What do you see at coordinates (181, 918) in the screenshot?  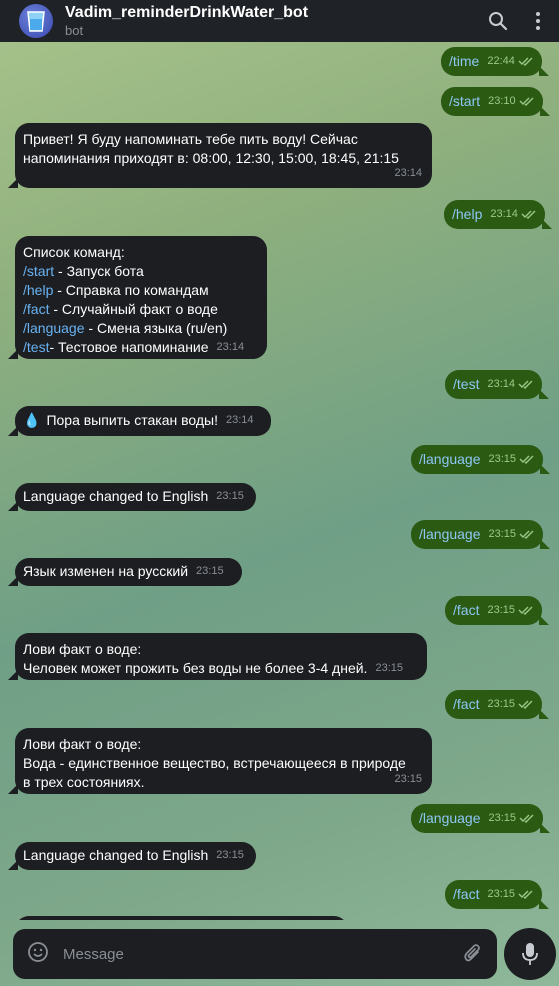 I see `incoming-message-partial` at bounding box center [181, 918].